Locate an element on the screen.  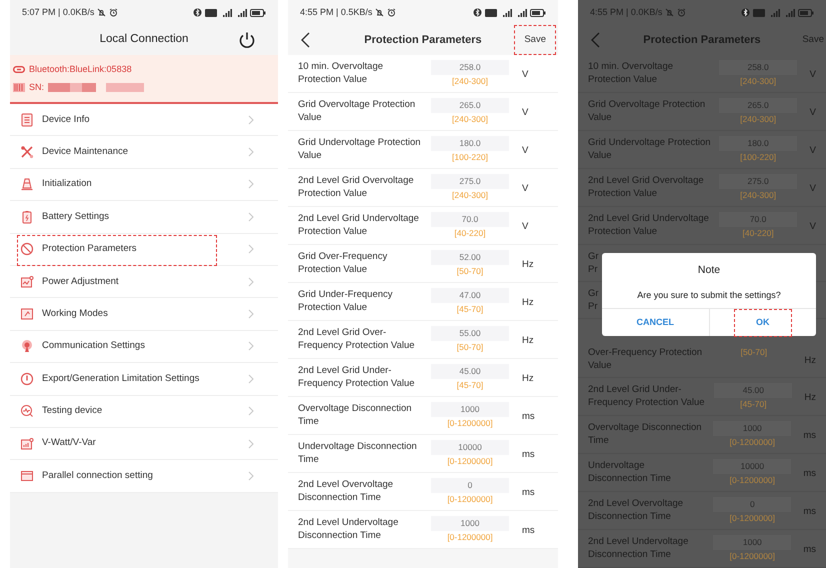
list-icon is located at coordinates (27, 119).